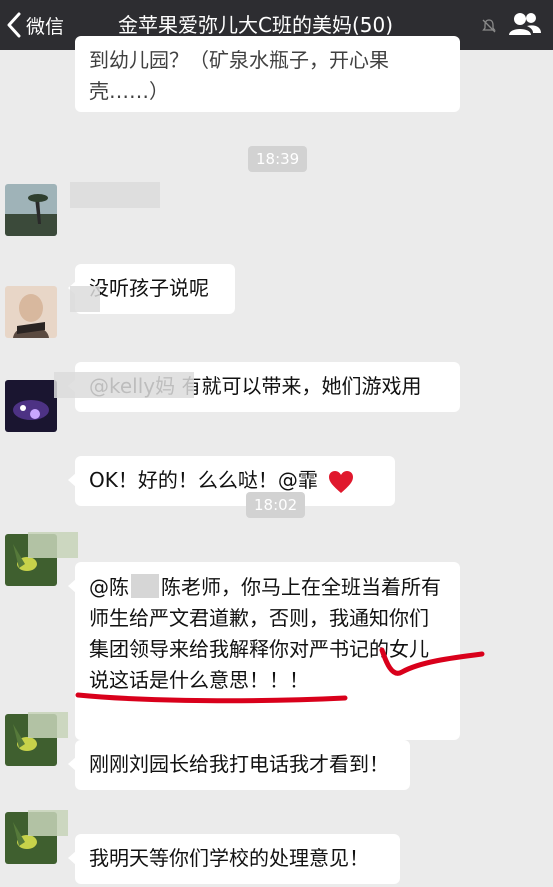 This screenshot has width=553, height=887. I want to click on message-text: 刚刚刘园长给我打电话我才看到！, so click(239, 764).